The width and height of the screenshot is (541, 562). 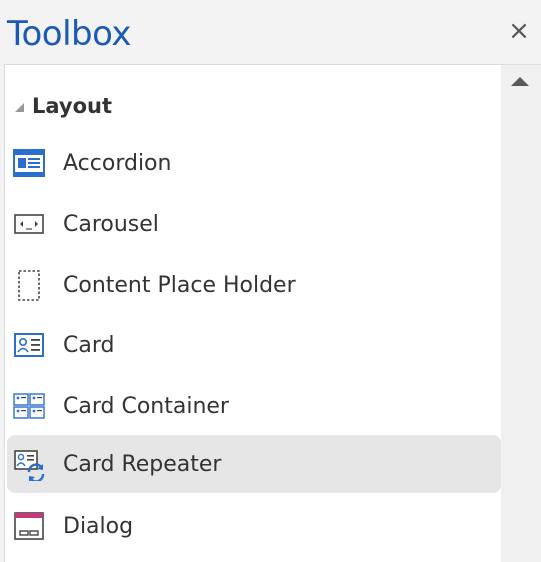 What do you see at coordinates (146, 406) in the screenshot?
I see `item-label: Card Container` at bounding box center [146, 406].